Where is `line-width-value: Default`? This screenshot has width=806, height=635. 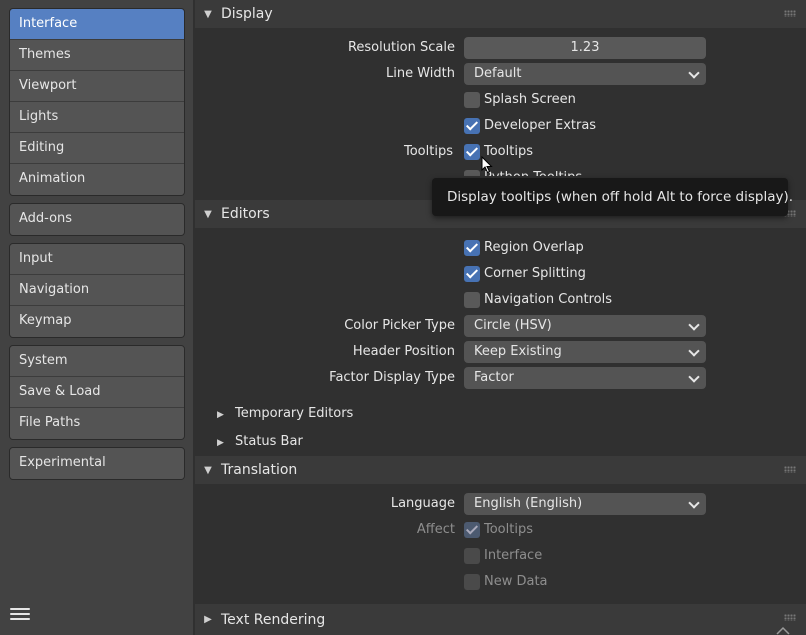 line-width-value: Default is located at coordinates (498, 73).